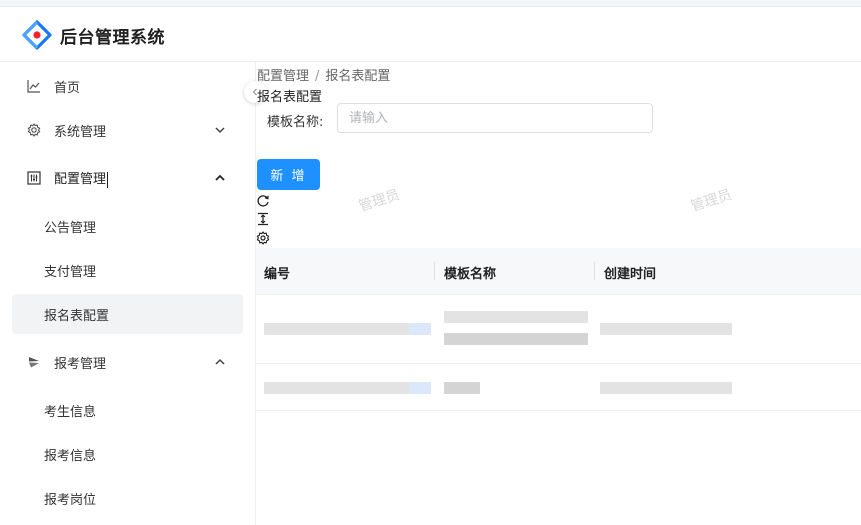 This screenshot has height=525, width=861. Describe the element at coordinates (80, 364) in the screenshot. I see `sidebar-item-label: 报考管理` at that location.